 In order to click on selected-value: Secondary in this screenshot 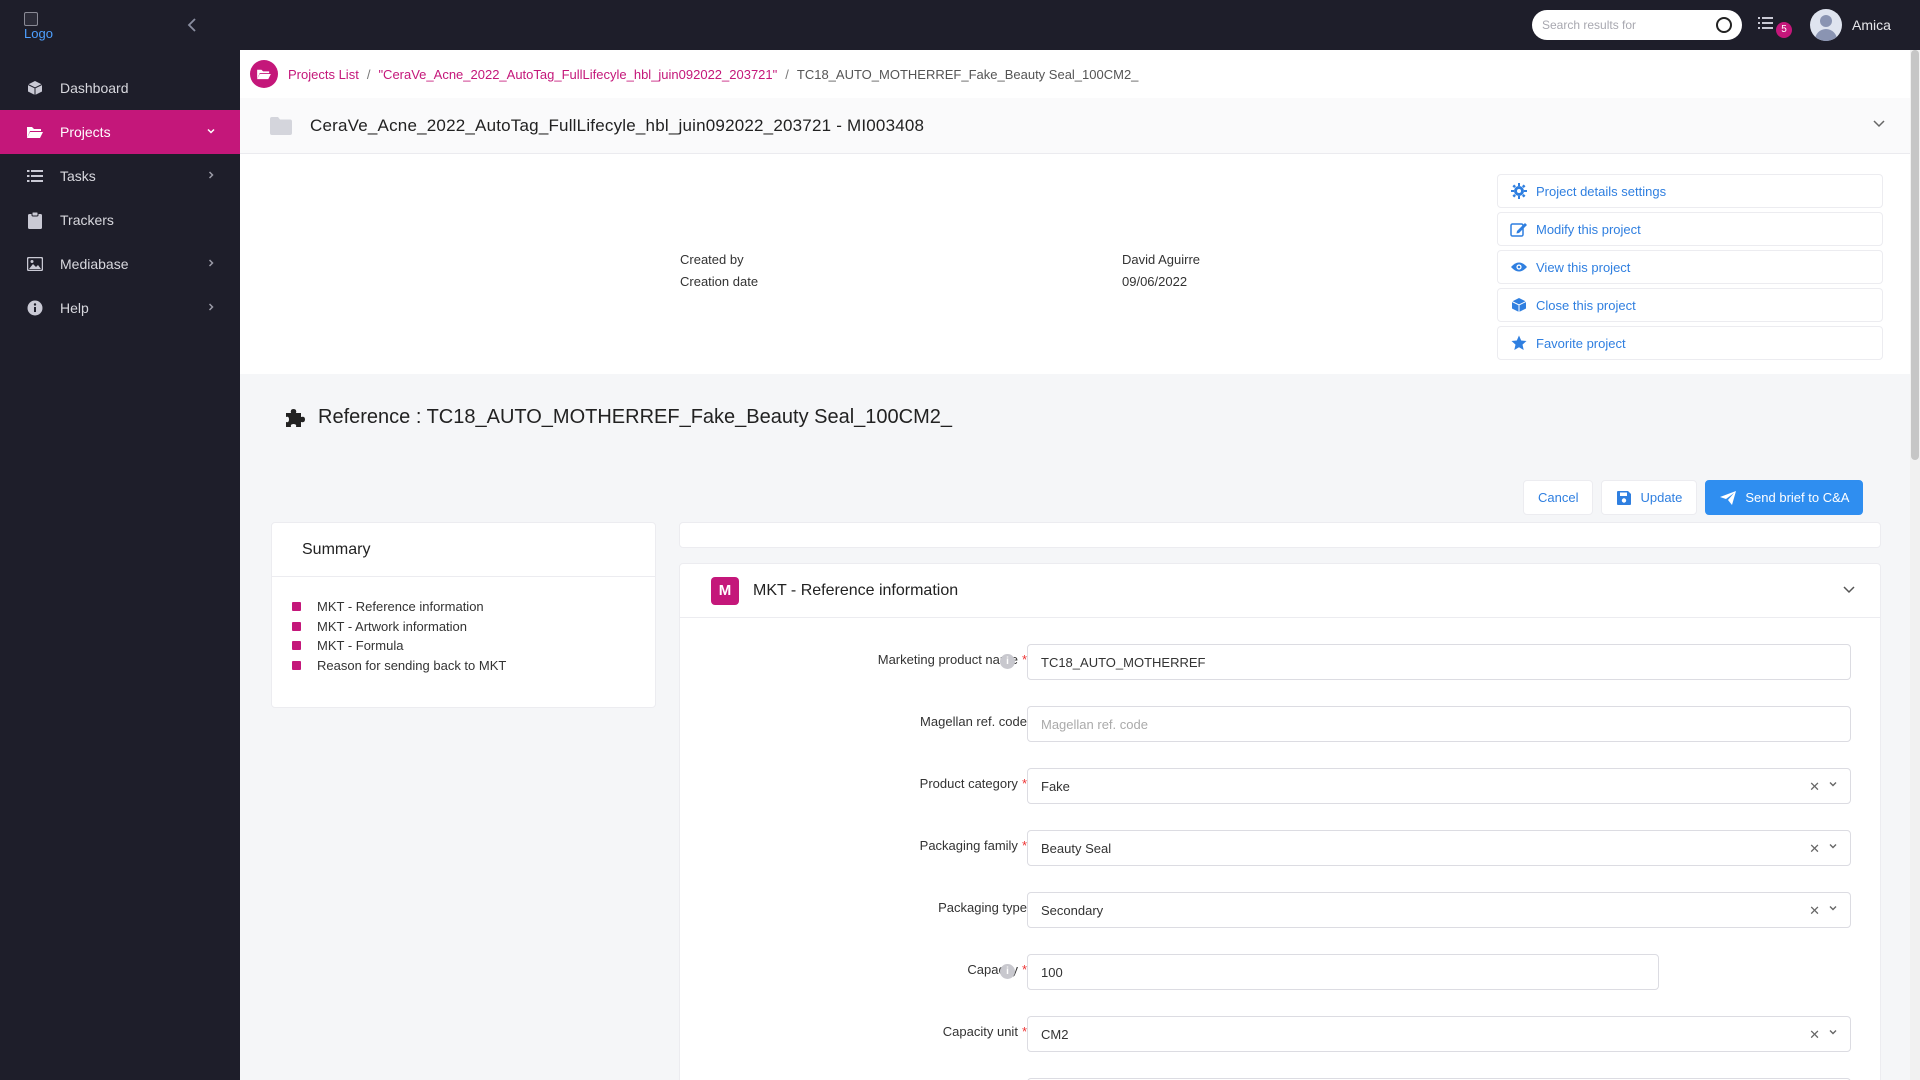, I will do `click(1072, 910)`.